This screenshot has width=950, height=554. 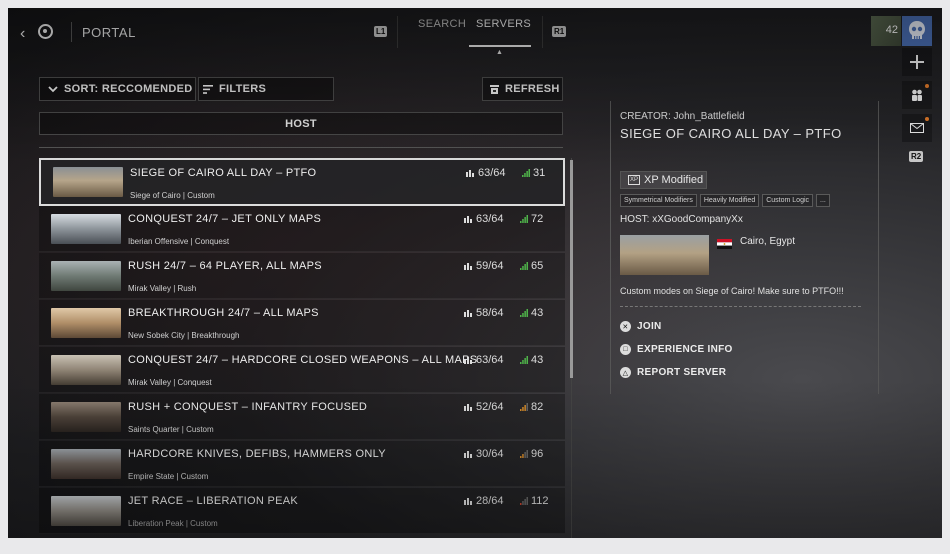 What do you see at coordinates (499, 52) in the screenshot?
I see `caret-up-icon: ▲` at bounding box center [499, 52].